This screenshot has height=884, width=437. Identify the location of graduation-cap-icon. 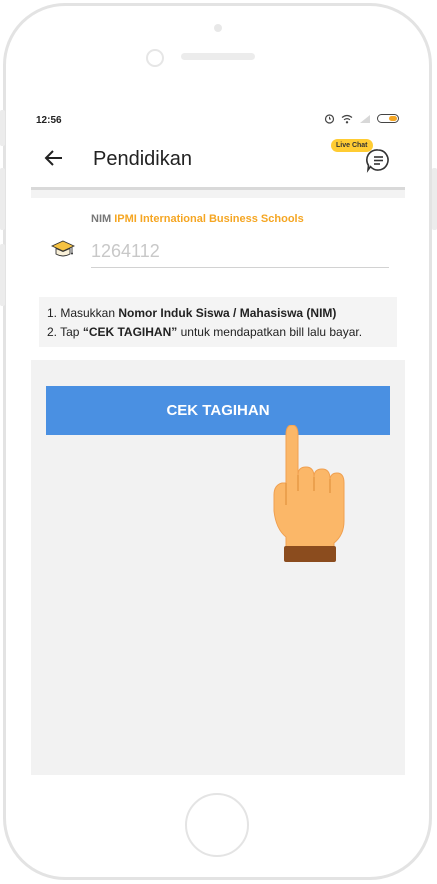
(63, 248).